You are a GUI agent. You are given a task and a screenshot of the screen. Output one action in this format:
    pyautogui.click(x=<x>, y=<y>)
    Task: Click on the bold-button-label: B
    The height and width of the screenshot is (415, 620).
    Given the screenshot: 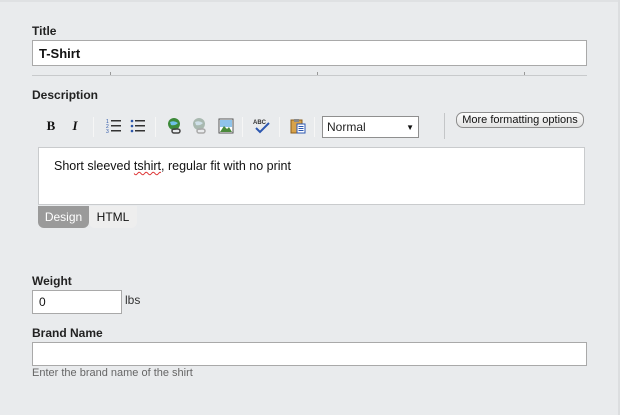 What is the action you would take?
    pyautogui.click(x=51, y=125)
    